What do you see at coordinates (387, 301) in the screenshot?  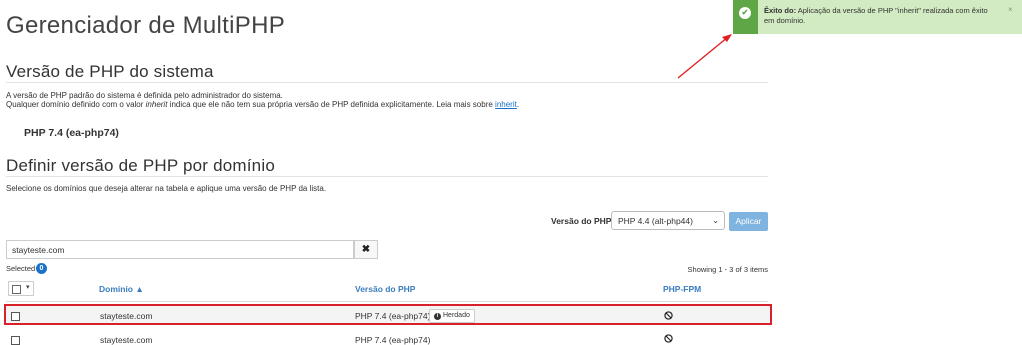 I see `row-divider` at bounding box center [387, 301].